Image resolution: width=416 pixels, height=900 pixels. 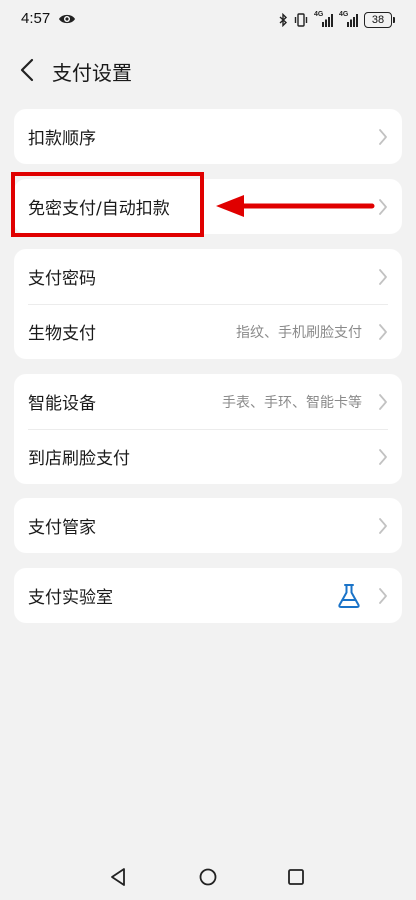 I want to click on row-label: 到店刷脸支付, so click(x=79, y=459).